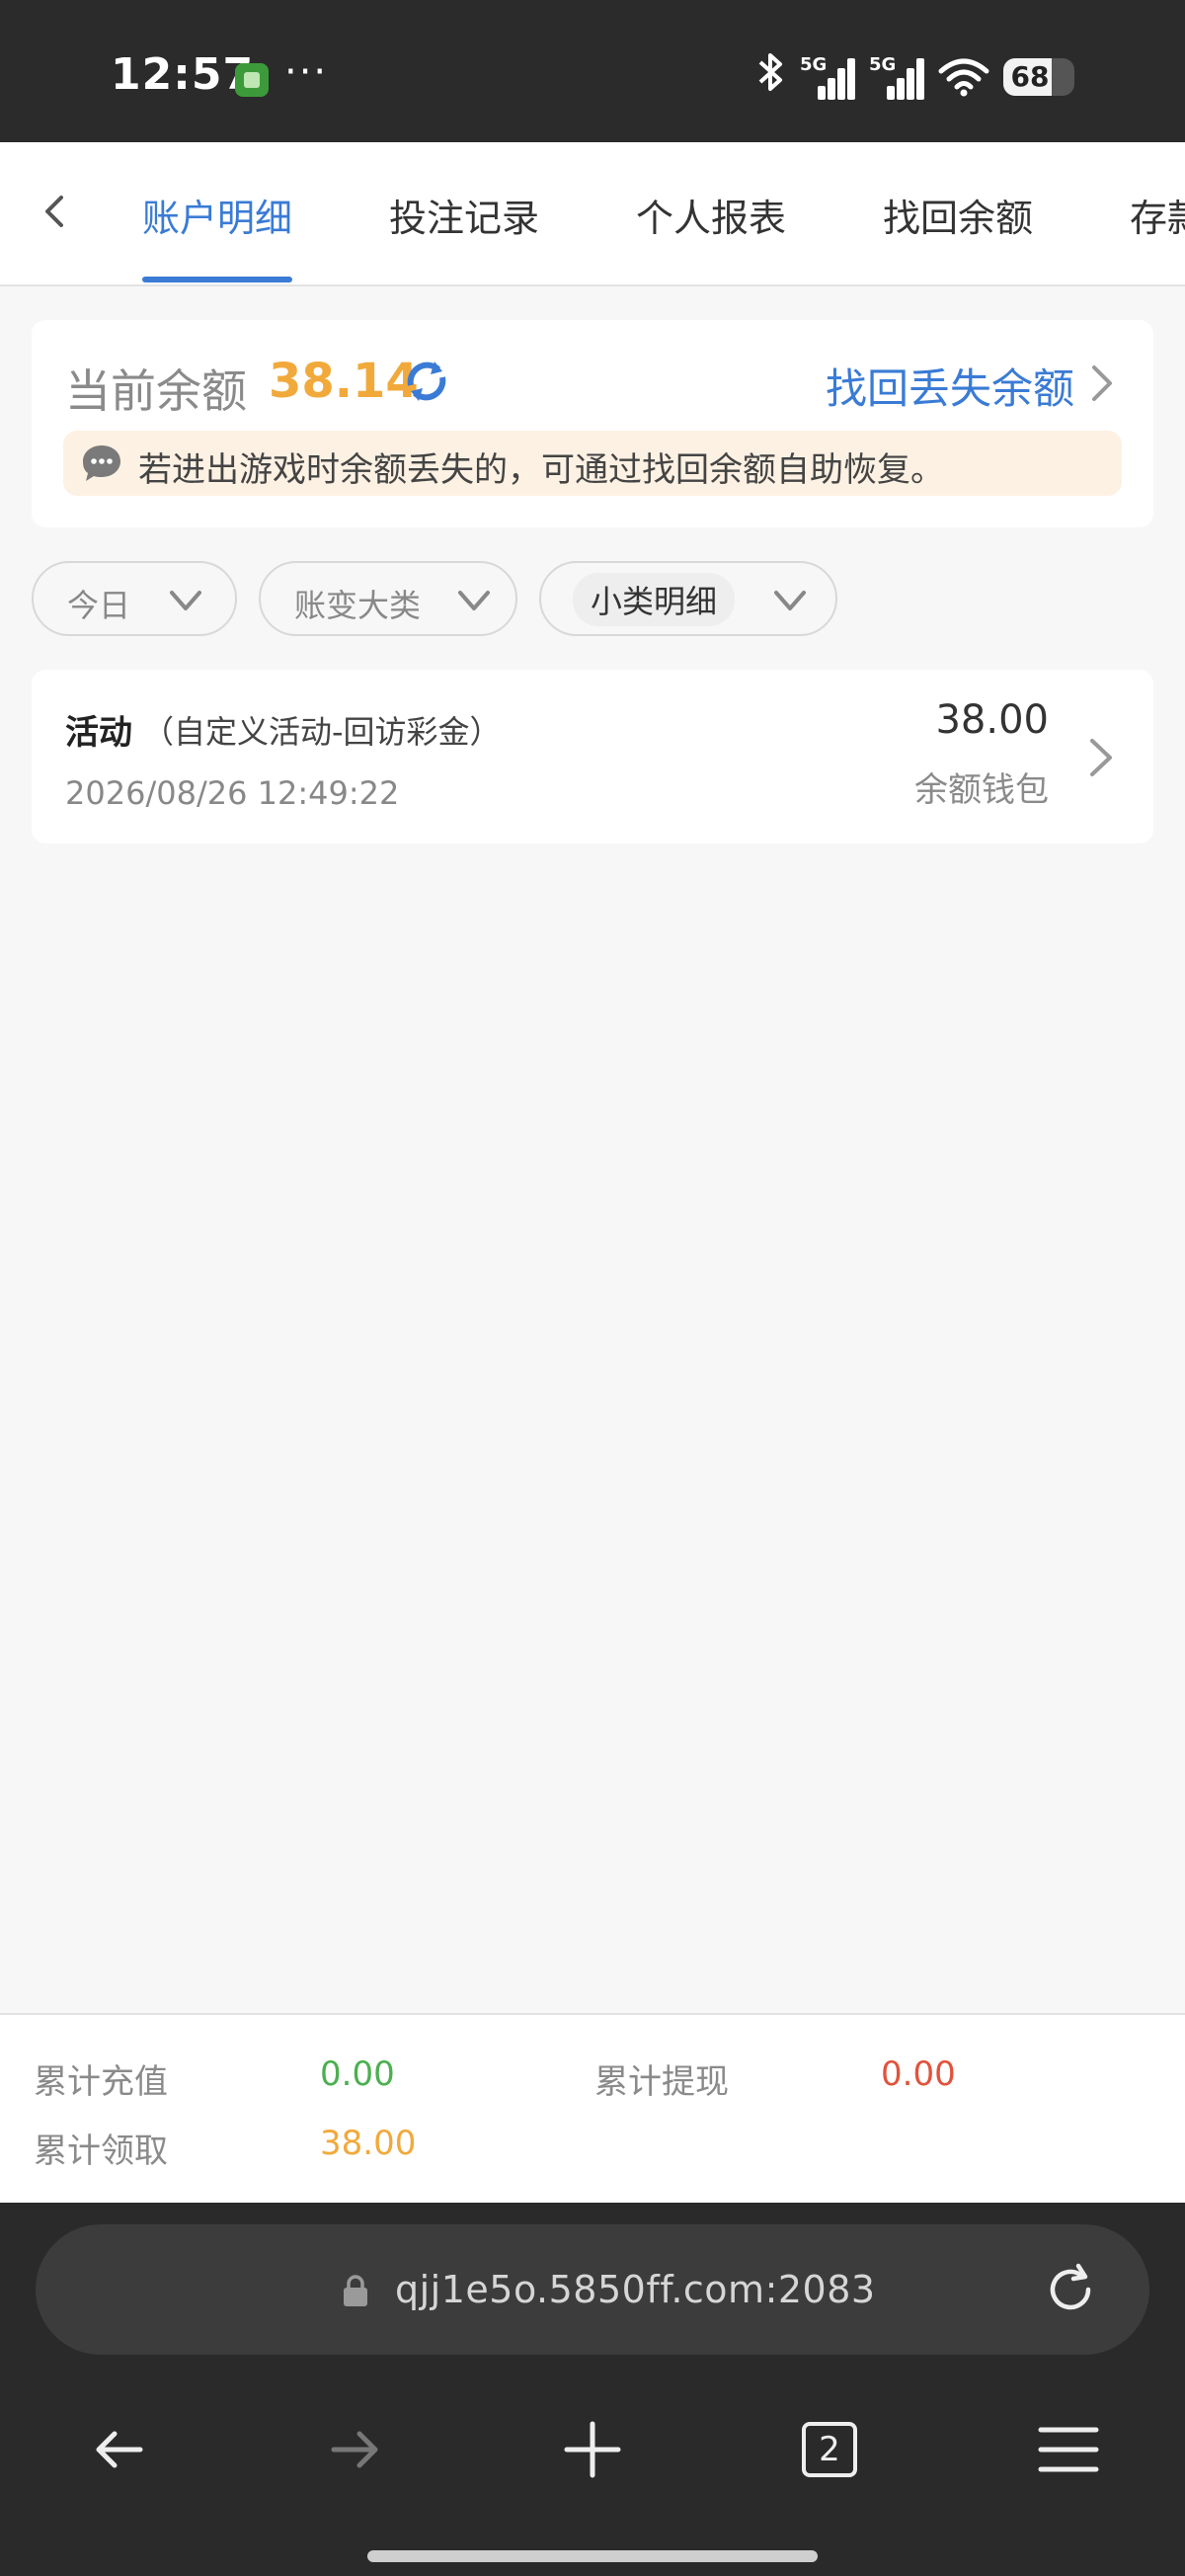  What do you see at coordinates (711, 215) in the screenshot?
I see `tab-personal-report: 个人报表` at bounding box center [711, 215].